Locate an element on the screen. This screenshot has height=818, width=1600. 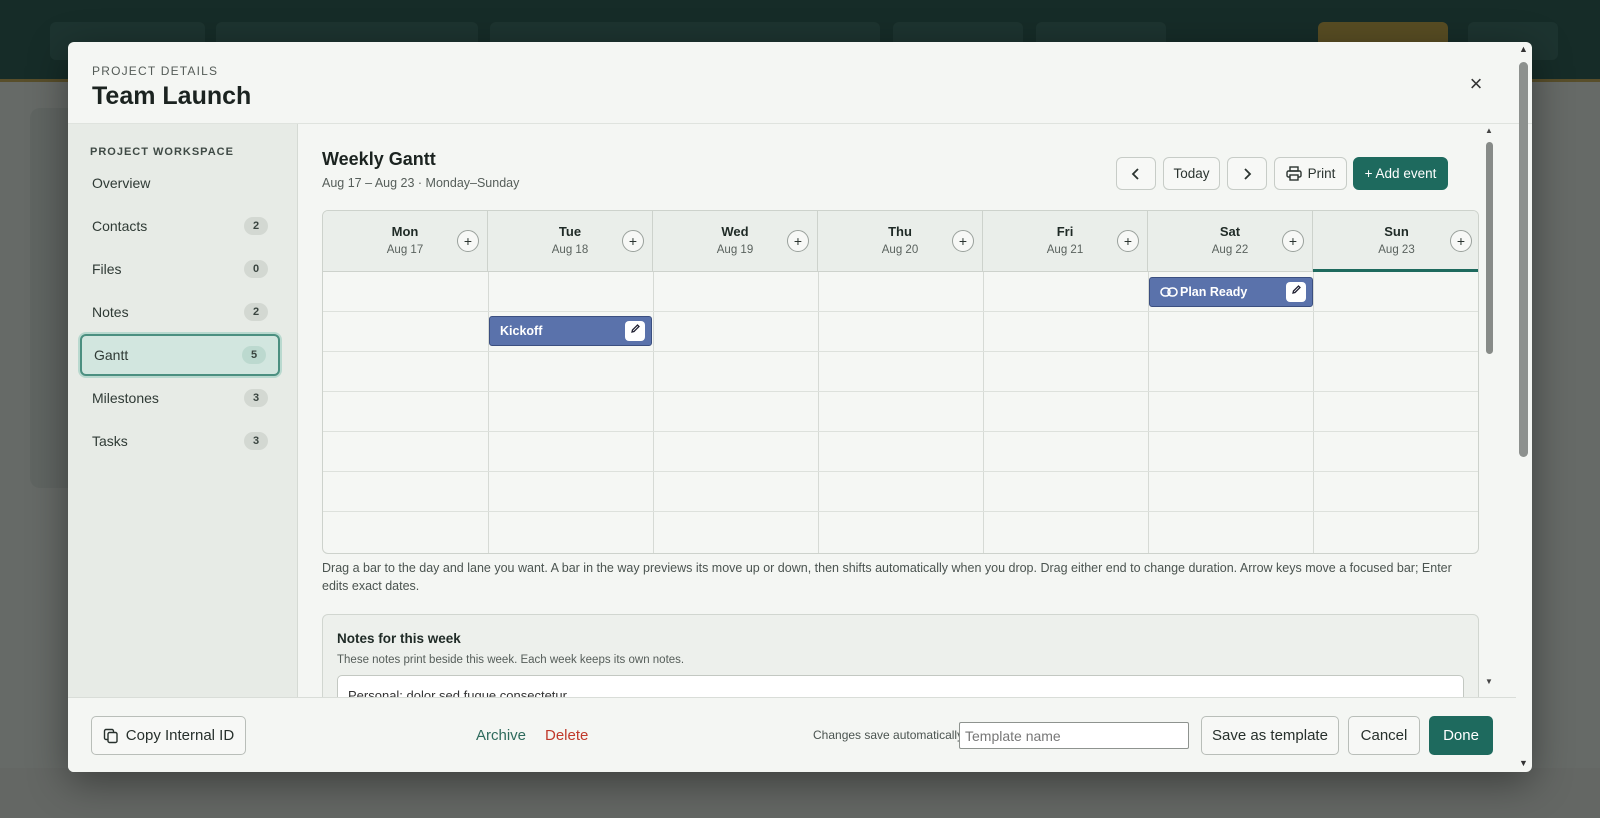
gantt-date-range: Aug 17 – Aug 23 · Monday–Sunday is located at coordinates (421, 183).